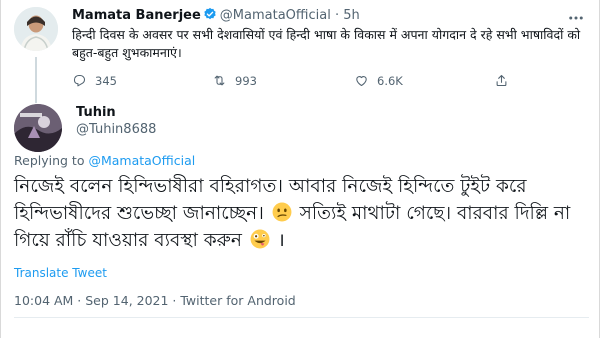  Describe the element at coordinates (234, 80) in the screenshot. I see `retweet-button: 993` at that location.